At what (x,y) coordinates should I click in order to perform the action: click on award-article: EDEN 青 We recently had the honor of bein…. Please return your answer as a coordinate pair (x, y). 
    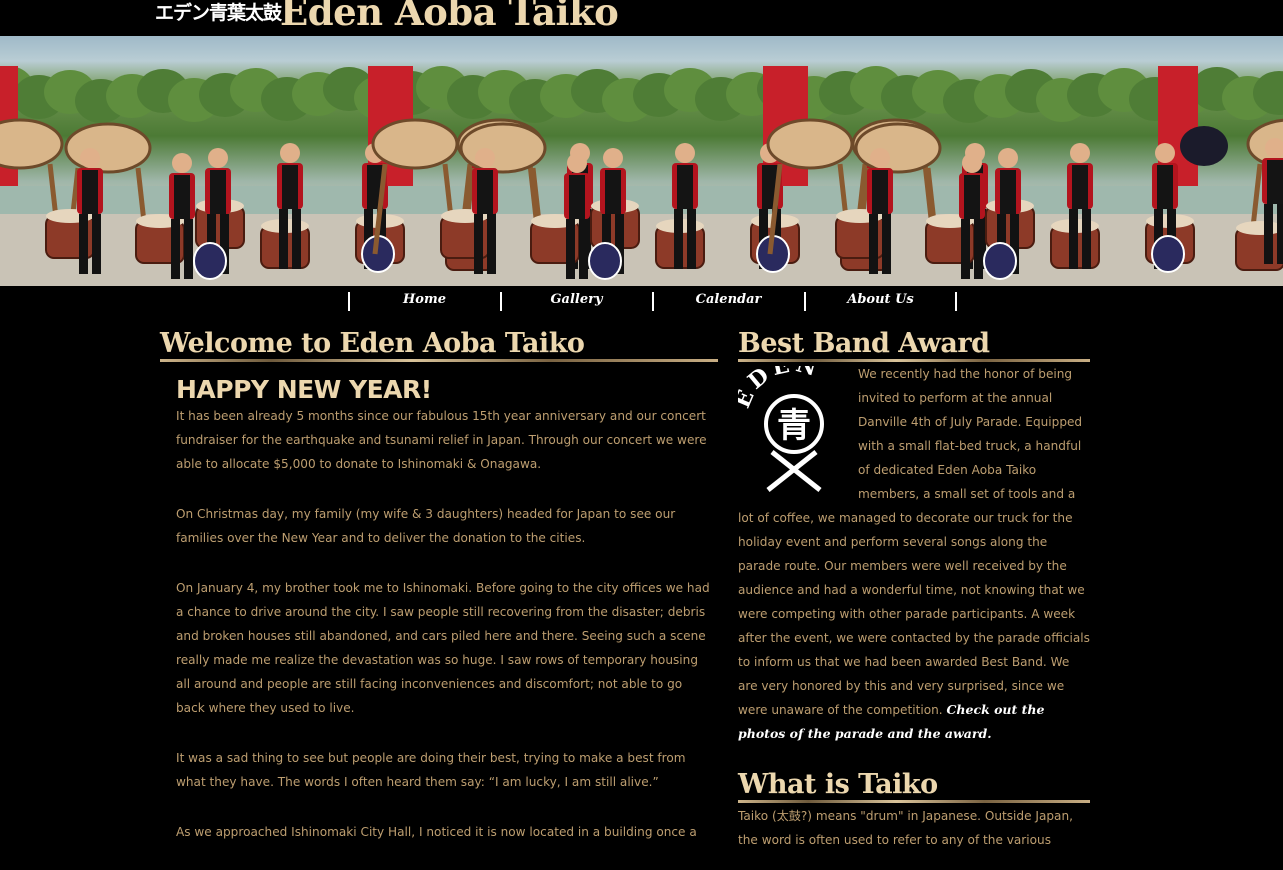
    Looking at the image, I should click on (909, 548).